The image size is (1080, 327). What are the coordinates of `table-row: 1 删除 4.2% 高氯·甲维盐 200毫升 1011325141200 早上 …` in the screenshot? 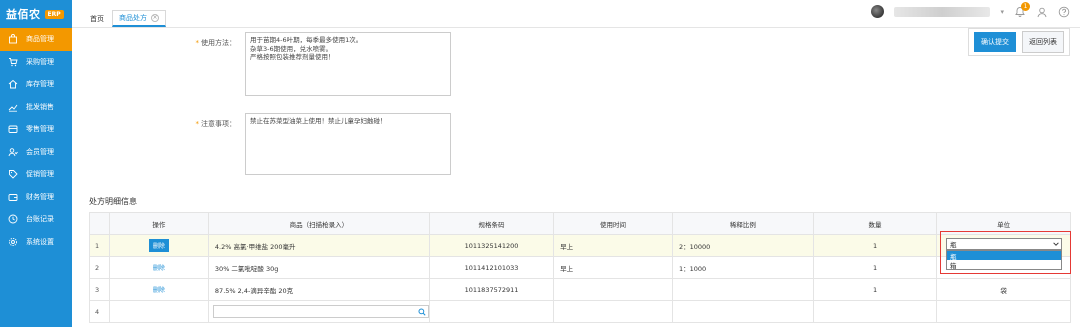 It's located at (580, 245).